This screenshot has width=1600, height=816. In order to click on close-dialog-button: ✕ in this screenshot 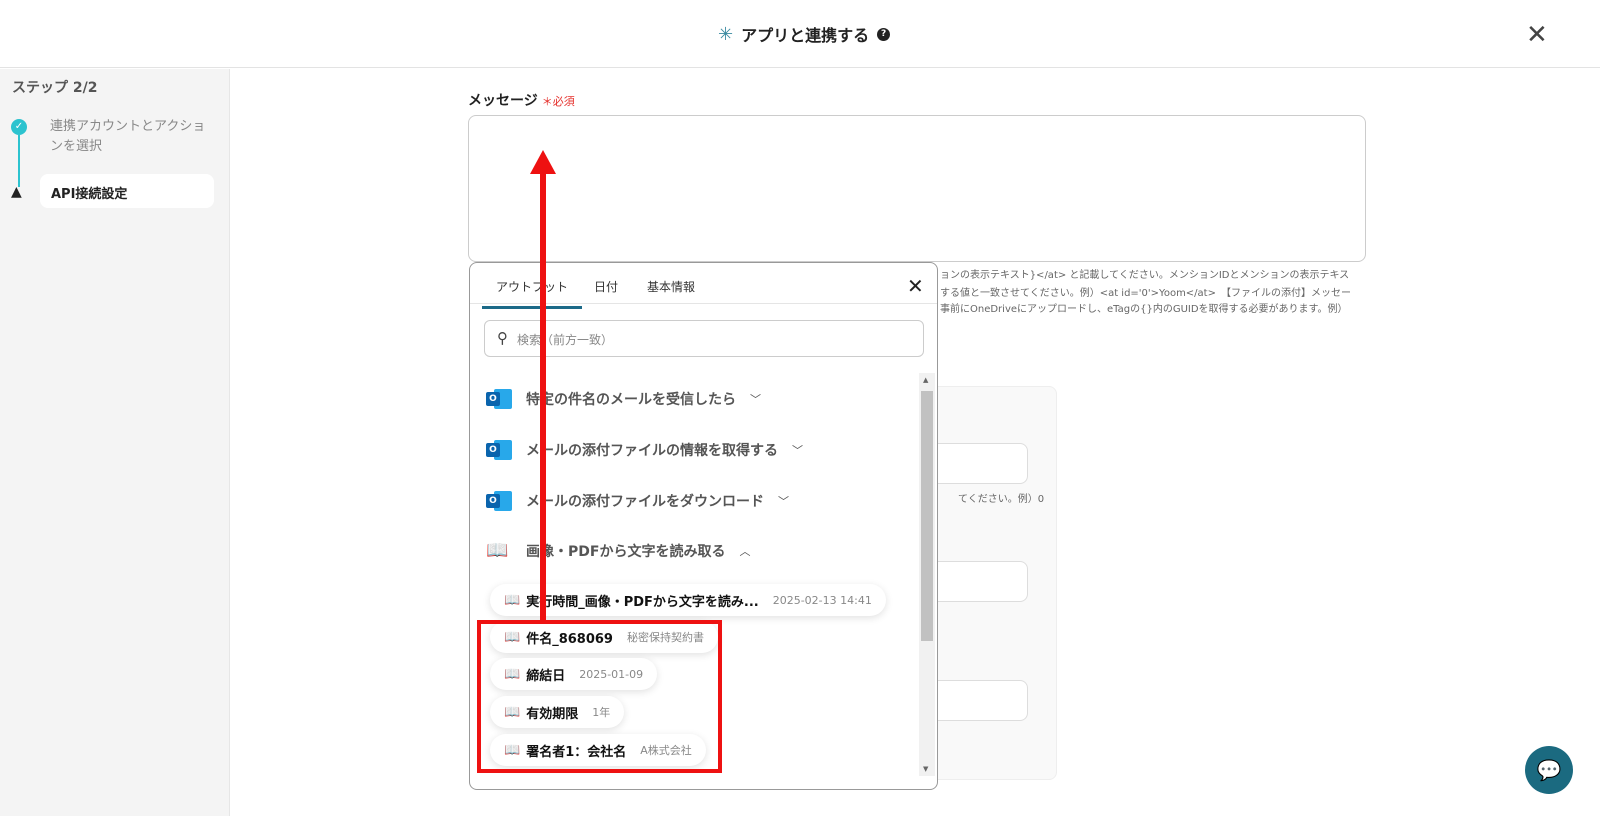, I will do `click(1537, 35)`.